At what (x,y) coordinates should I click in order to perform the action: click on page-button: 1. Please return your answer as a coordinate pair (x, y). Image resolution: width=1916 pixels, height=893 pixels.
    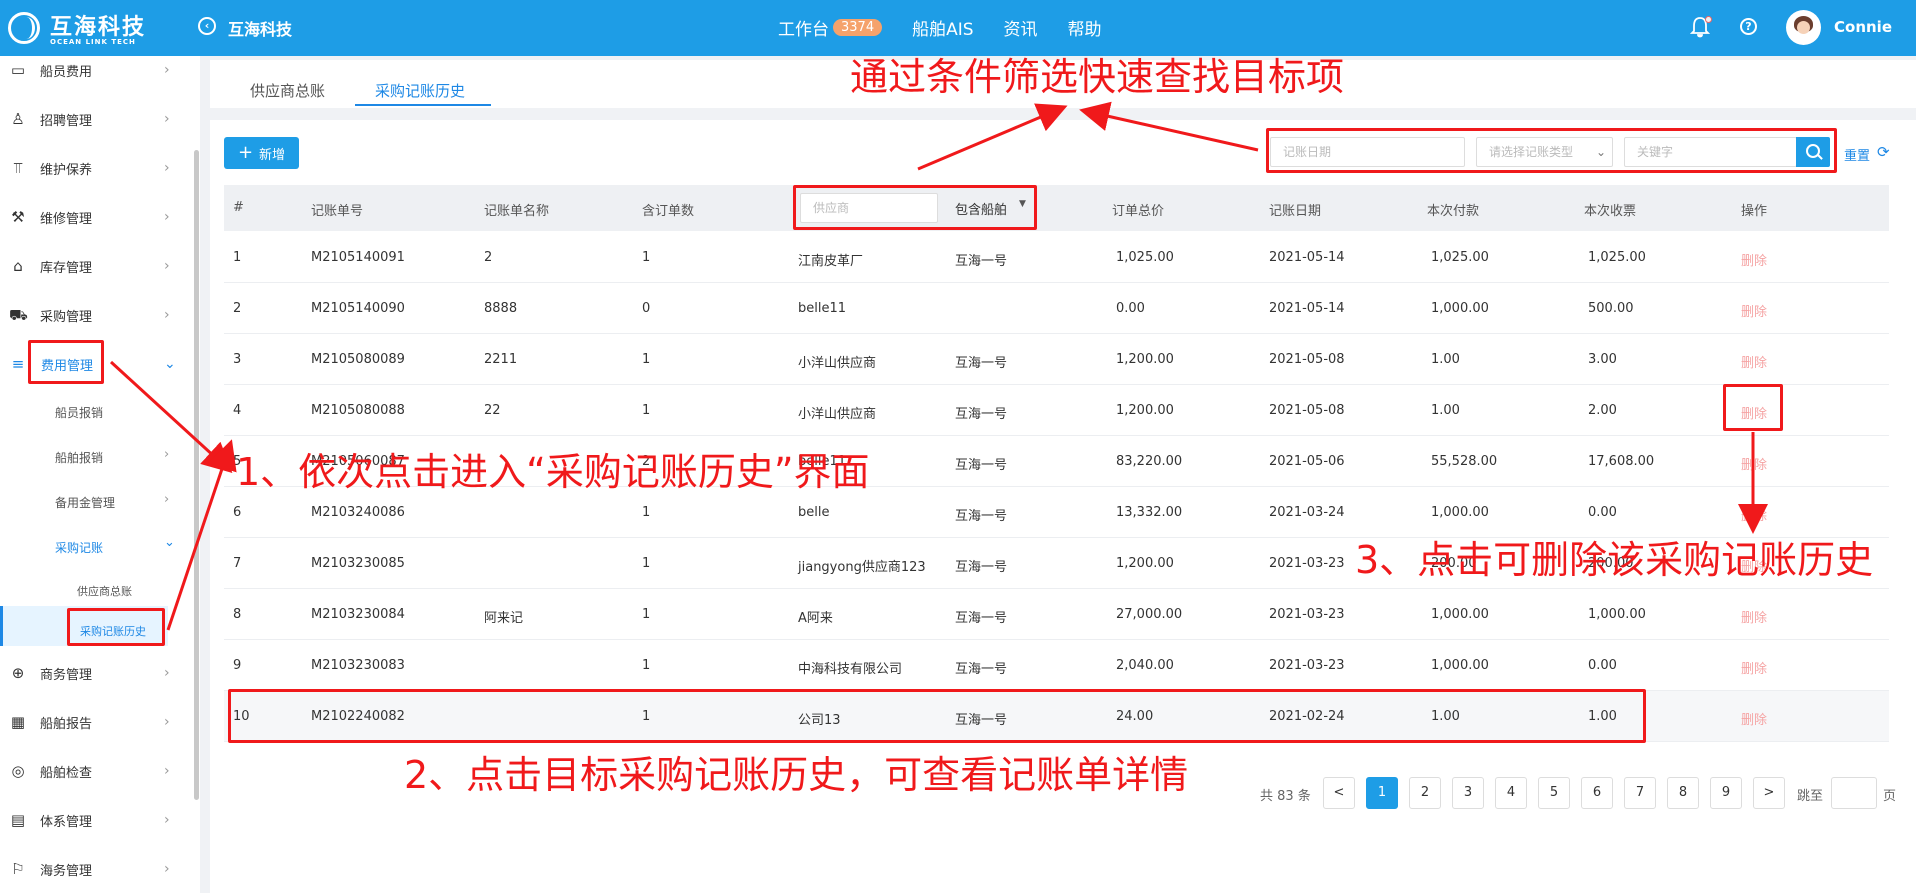
    Looking at the image, I should click on (1382, 793).